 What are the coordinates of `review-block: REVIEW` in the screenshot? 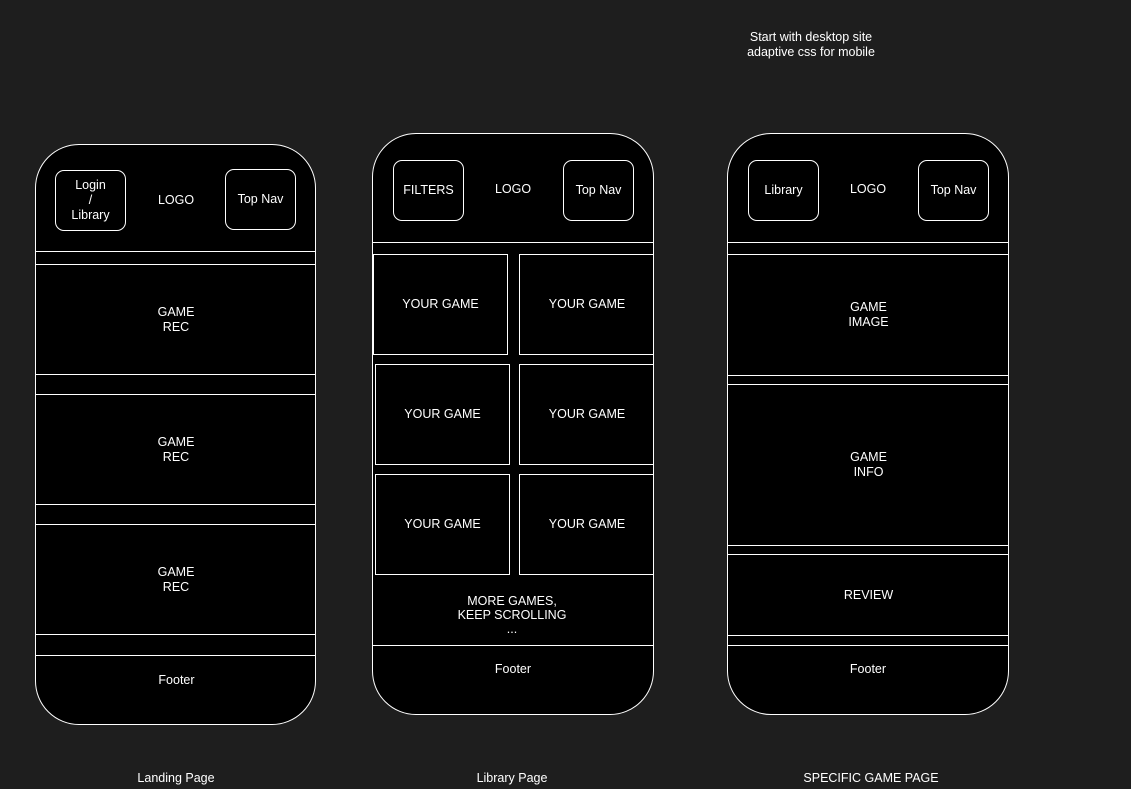 It's located at (868, 595).